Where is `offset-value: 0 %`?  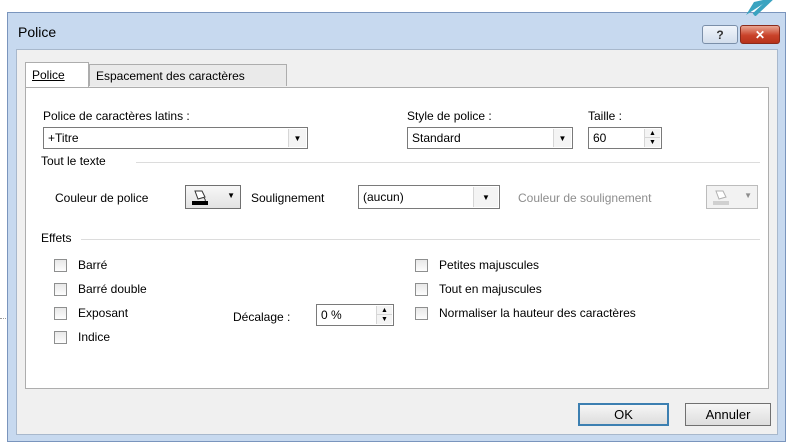
offset-value: 0 % is located at coordinates (331, 315).